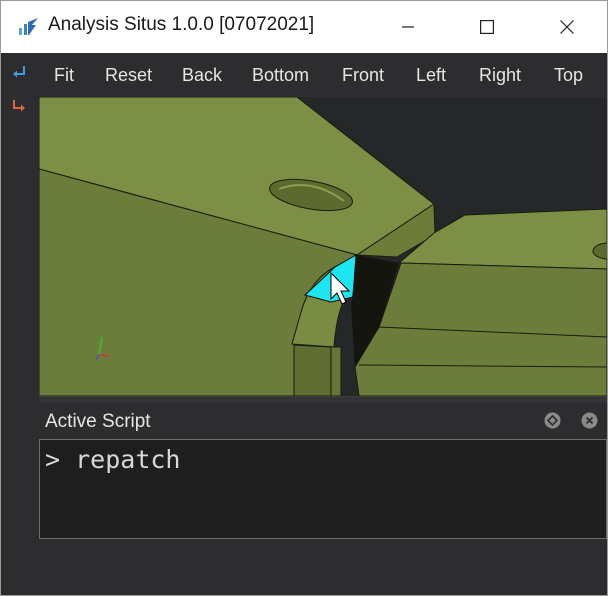  Describe the element at coordinates (431, 75) in the screenshot. I see `left-button: Left` at that location.